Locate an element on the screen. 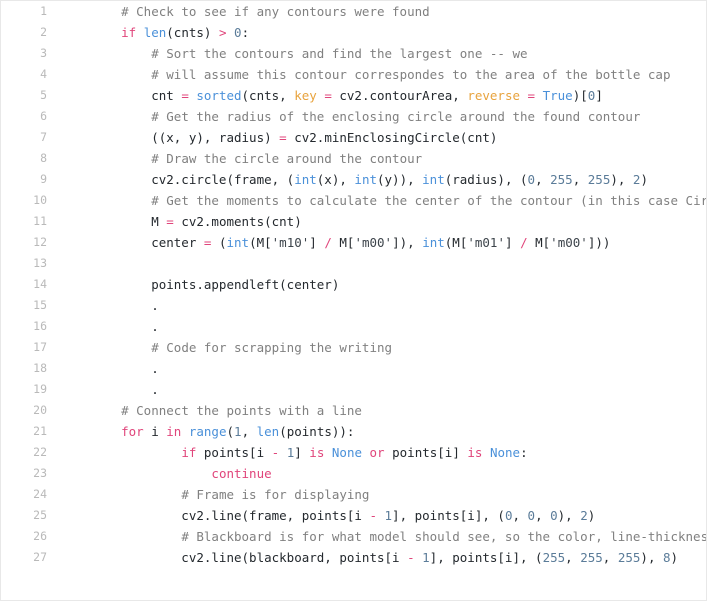 This screenshot has height=601, width=707. code-token-pl: cv2.line(frame, points[i is located at coordinates (230, 515).